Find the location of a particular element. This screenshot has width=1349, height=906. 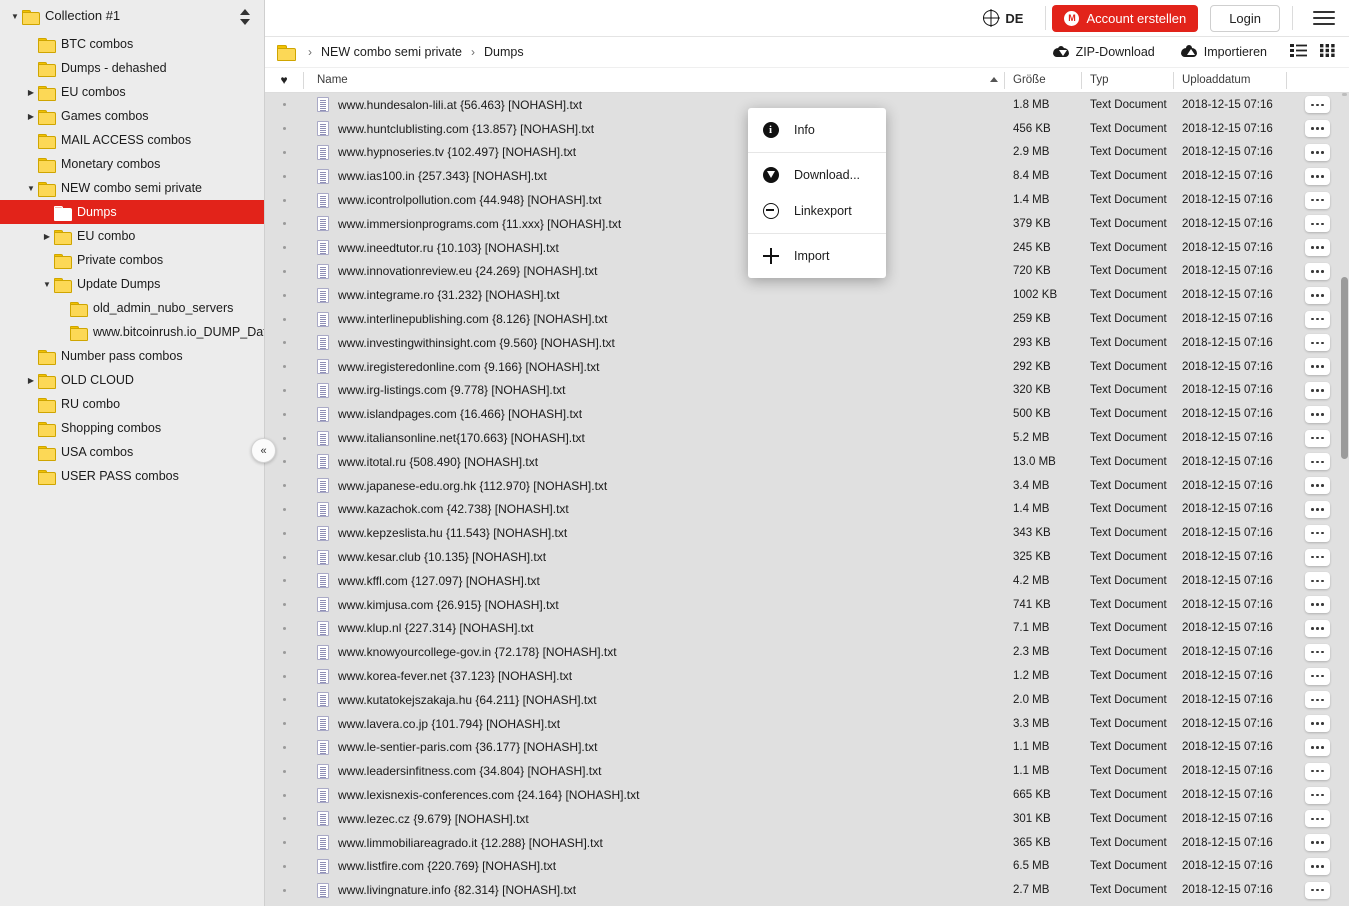

sidebar-item-dumps-dehashed: ▶Dumps - dehashed is located at coordinates (132, 68).